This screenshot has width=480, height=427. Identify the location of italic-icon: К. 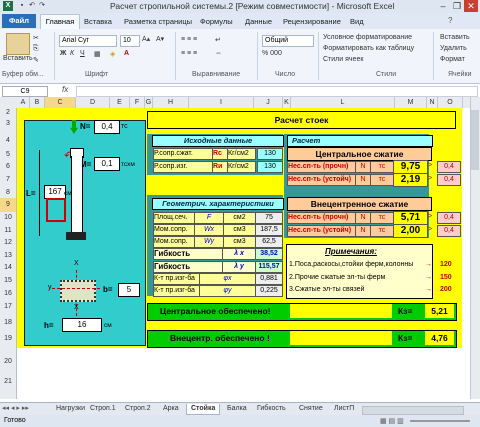
(72, 53).